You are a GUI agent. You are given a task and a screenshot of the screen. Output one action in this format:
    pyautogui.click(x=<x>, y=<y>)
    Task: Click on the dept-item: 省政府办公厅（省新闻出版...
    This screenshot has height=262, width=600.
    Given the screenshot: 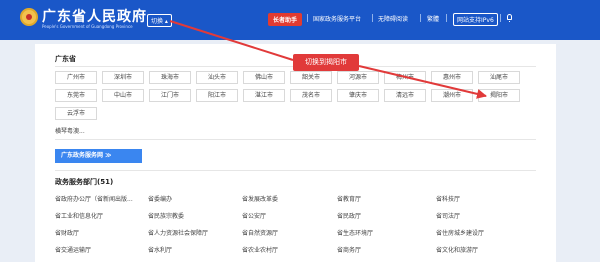 What is the action you would take?
    pyautogui.click(x=94, y=198)
    